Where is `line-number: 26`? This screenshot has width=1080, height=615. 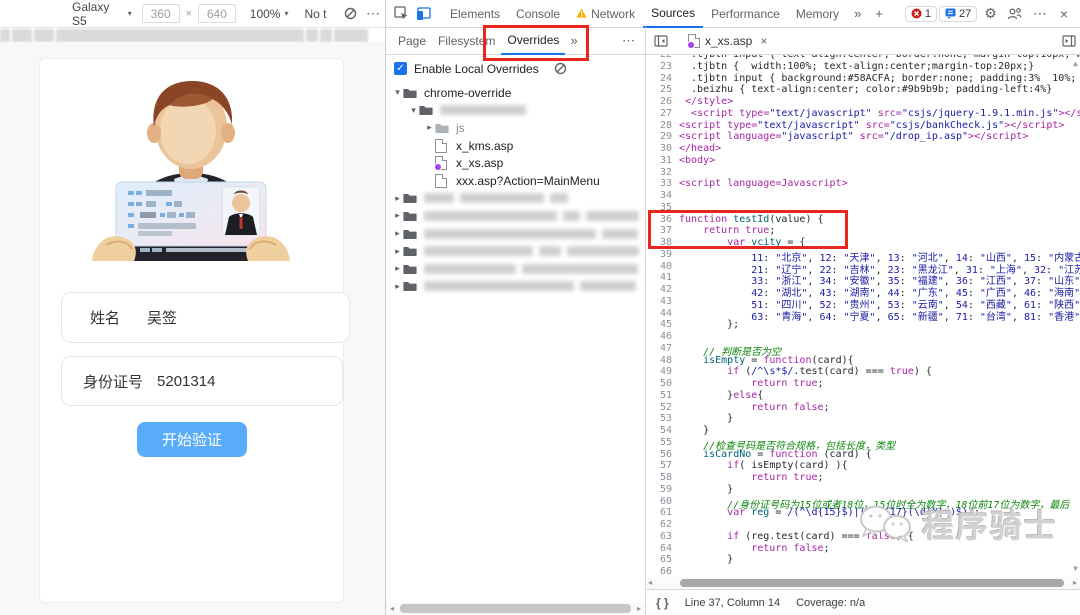 line-number: 26 is located at coordinates (662, 102).